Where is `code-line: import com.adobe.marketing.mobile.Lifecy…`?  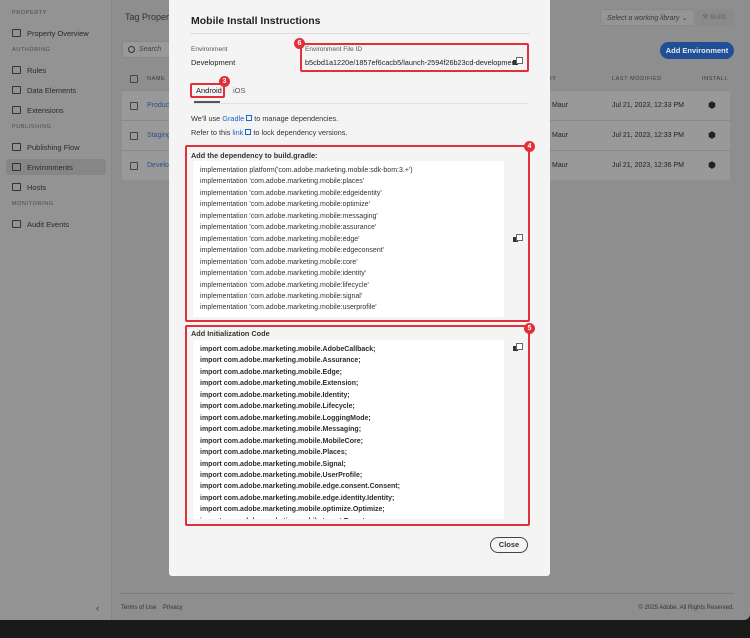
code-line: import com.adobe.marketing.mobile.Lifecy… is located at coordinates (277, 407).